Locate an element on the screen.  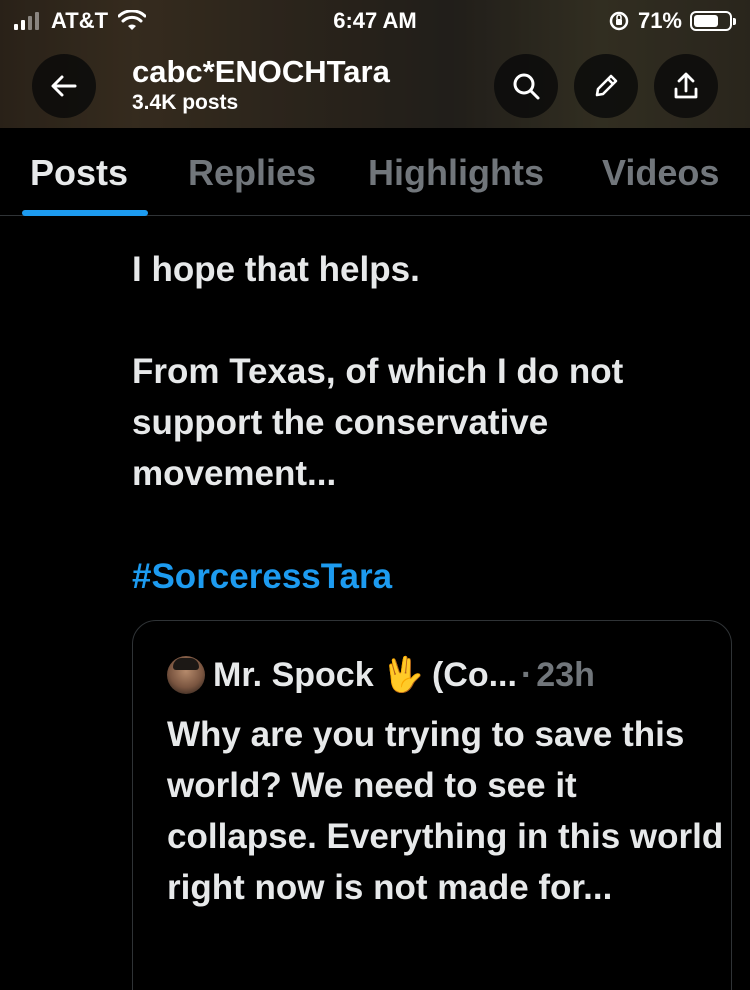
header-row: cabc*ENOCHTara 3.4K posts is located at coordinates (375, 85).